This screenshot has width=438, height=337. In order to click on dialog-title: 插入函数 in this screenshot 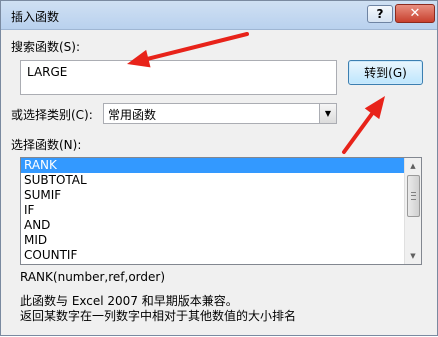, I will do `click(35, 17)`.